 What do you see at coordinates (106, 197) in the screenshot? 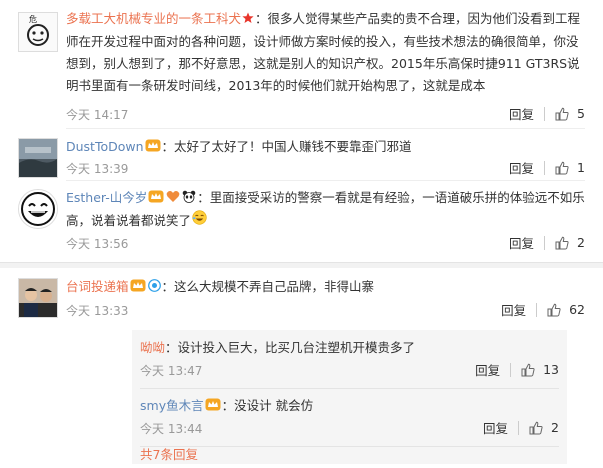
I see `username-link: Esther-山今岁` at bounding box center [106, 197].